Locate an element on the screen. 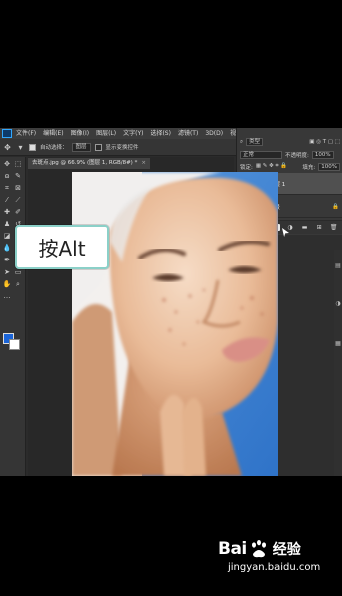 The image size is (342, 596). quick-select-icon: ✎ is located at coordinates (18, 176).